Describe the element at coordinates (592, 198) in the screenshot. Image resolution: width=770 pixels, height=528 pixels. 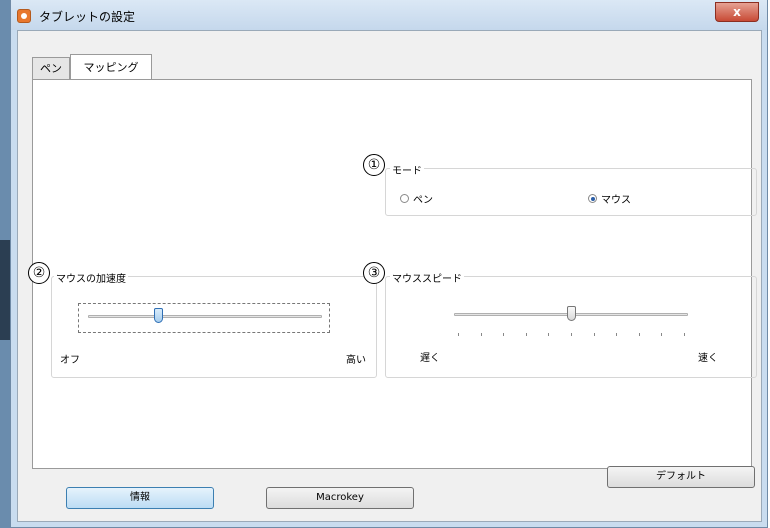
I see `mode-mouse-radio` at that location.